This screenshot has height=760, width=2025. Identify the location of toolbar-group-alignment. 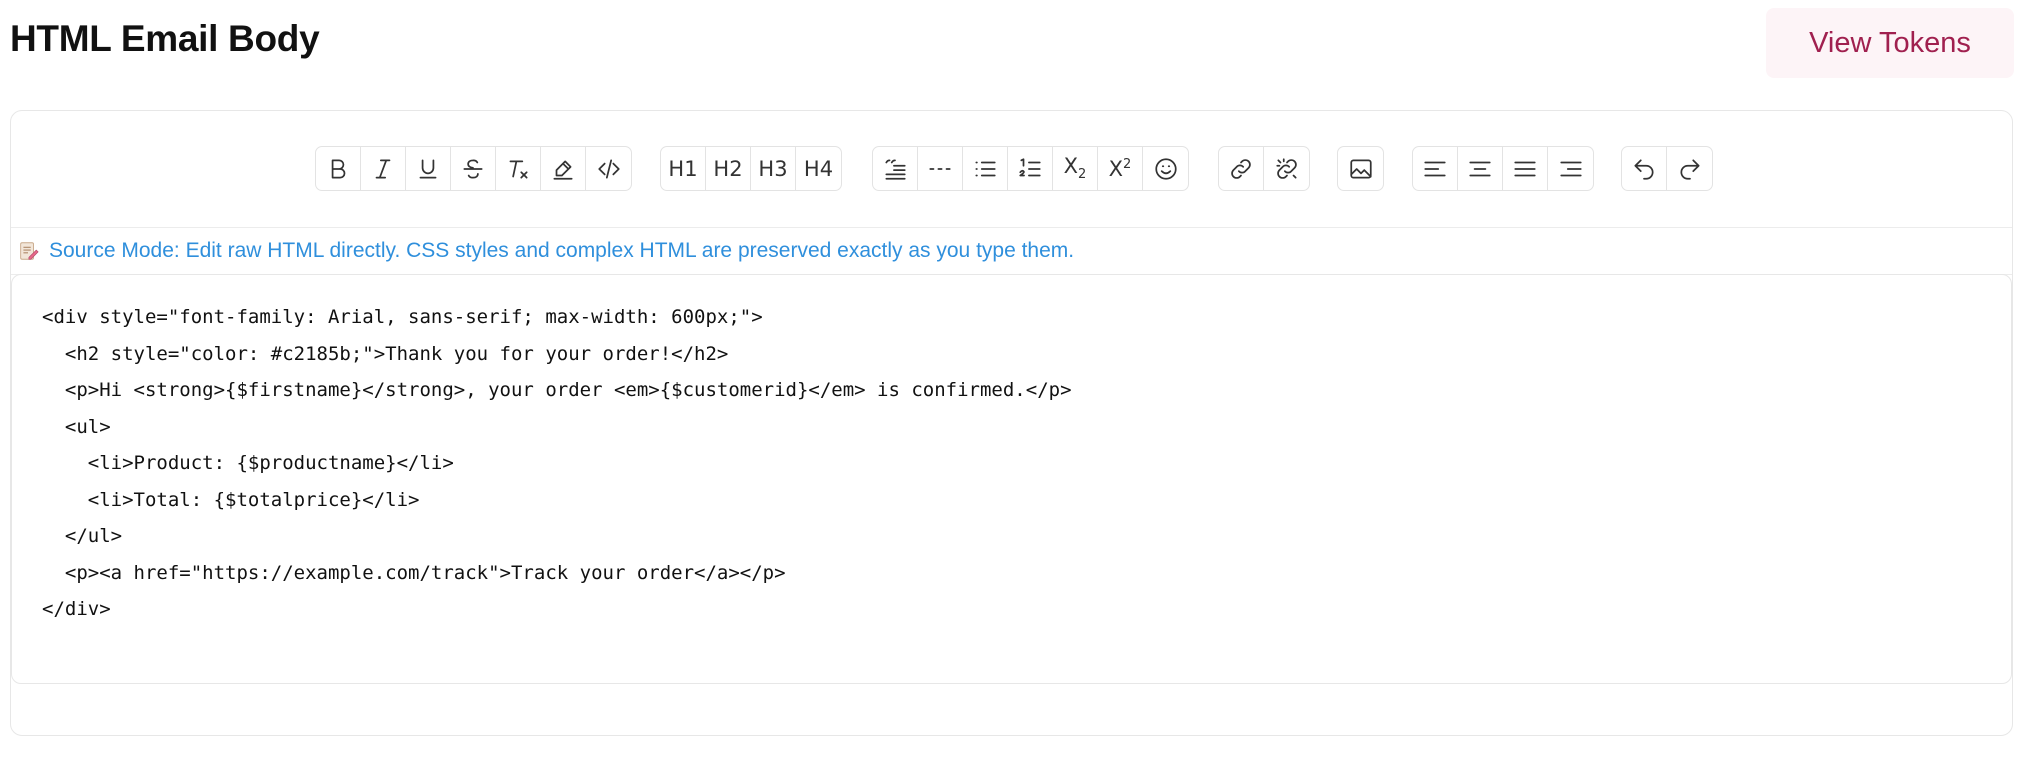
(1503, 168).